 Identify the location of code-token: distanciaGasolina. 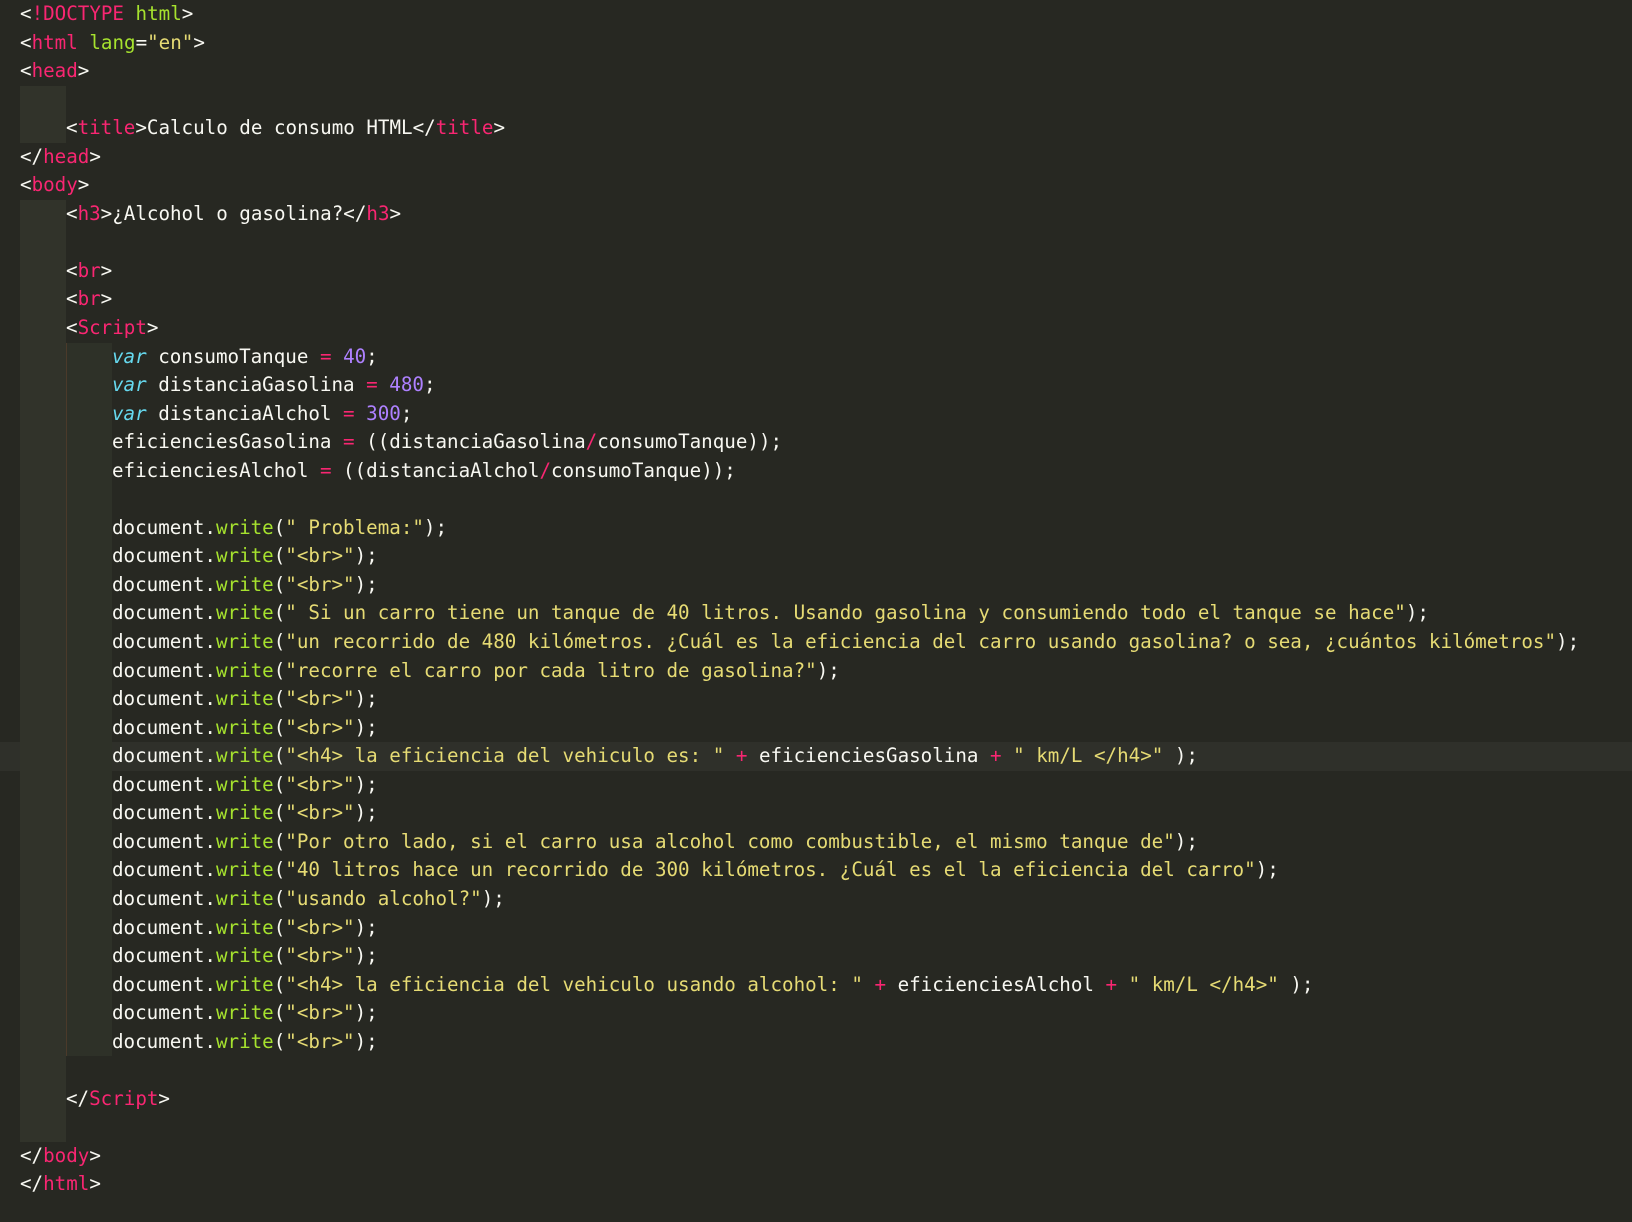
(256, 385).